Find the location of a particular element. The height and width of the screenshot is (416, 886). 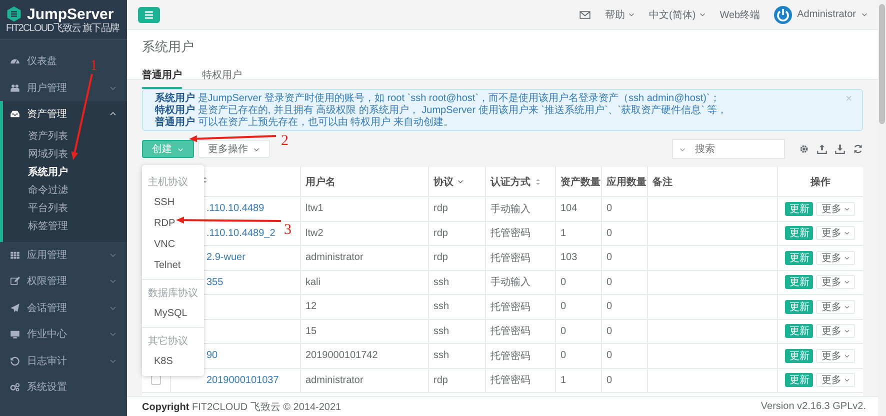

nav-item: 日志审计 is located at coordinates (63, 361).